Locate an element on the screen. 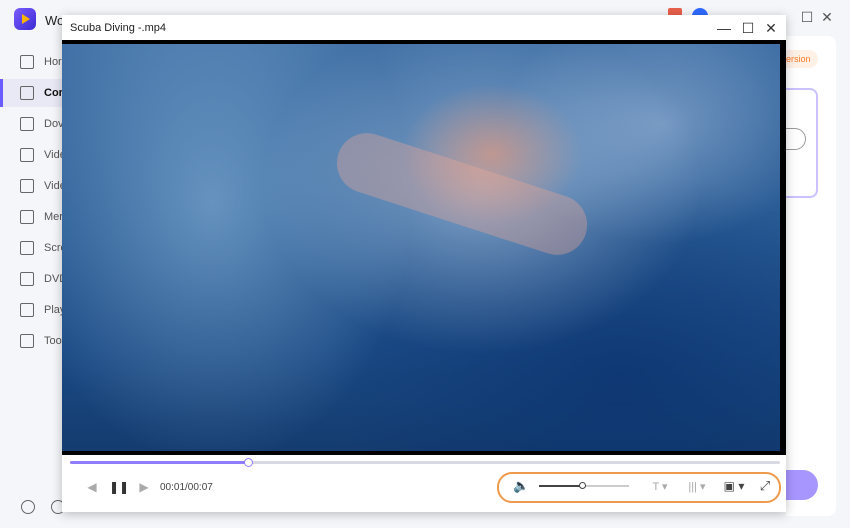  sidebar-item-downloader: Dov is located at coordinates (32, 124).